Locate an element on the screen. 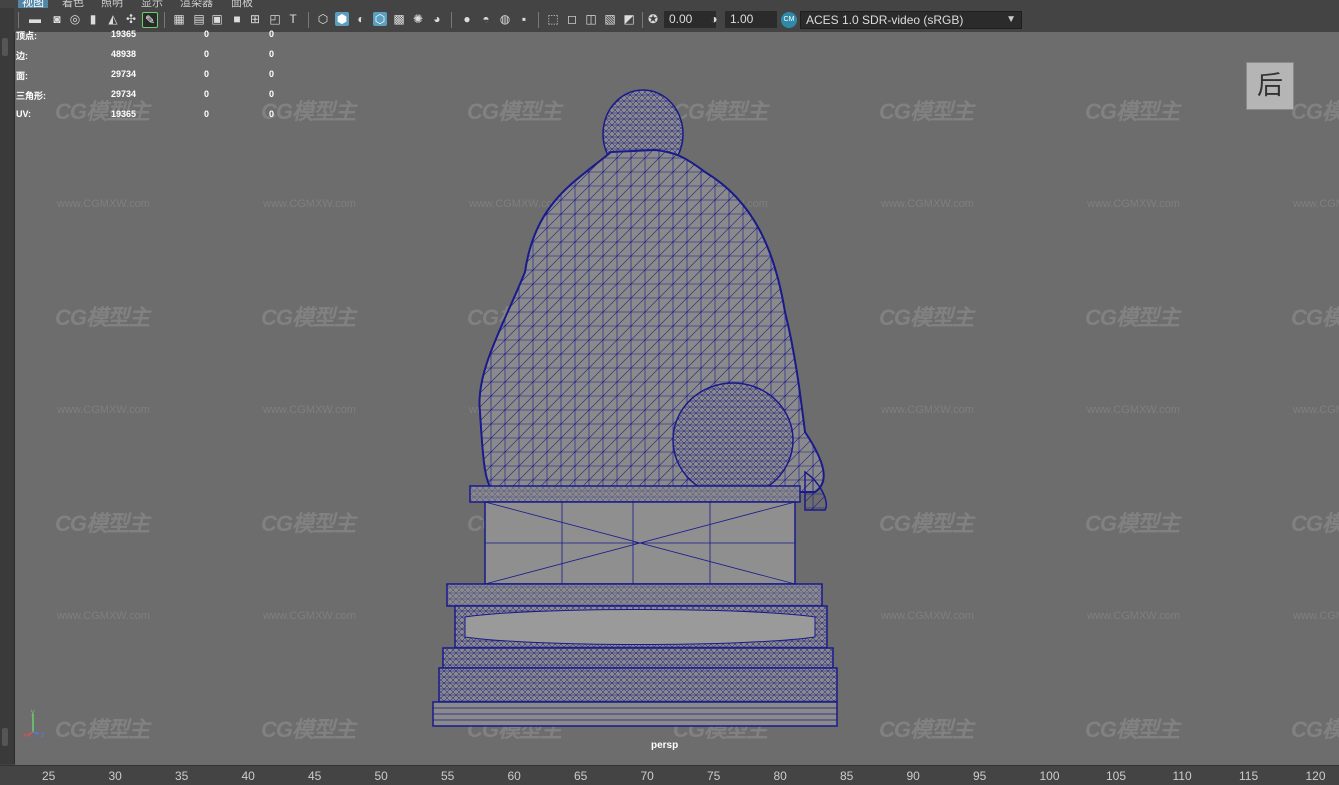 Image resolution: width=1339 pixels, height=785 pixels. hud-label: UV: is located at coordinates (24, 114).